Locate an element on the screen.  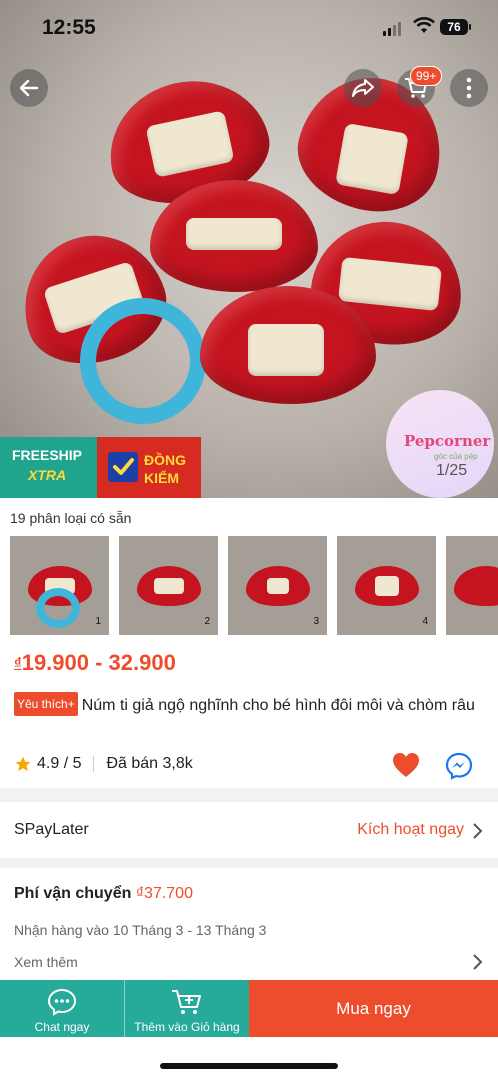
shop-logo-subtext: góc của pép is located at coordinates (456, 456).